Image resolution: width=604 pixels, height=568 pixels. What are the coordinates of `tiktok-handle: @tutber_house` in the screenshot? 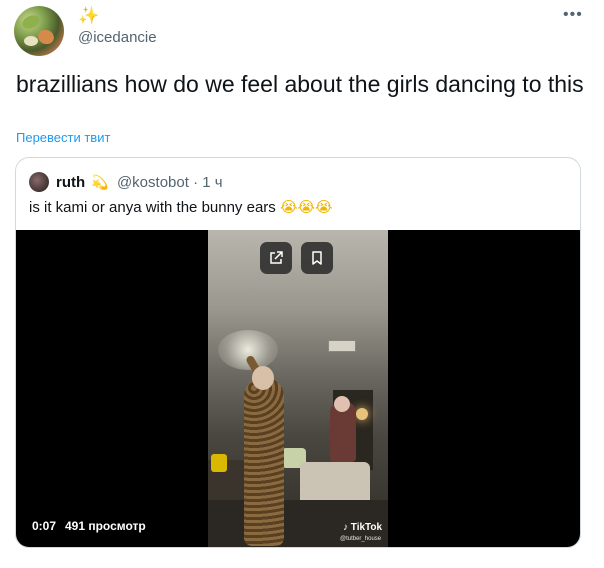 It's located at (361, 539).